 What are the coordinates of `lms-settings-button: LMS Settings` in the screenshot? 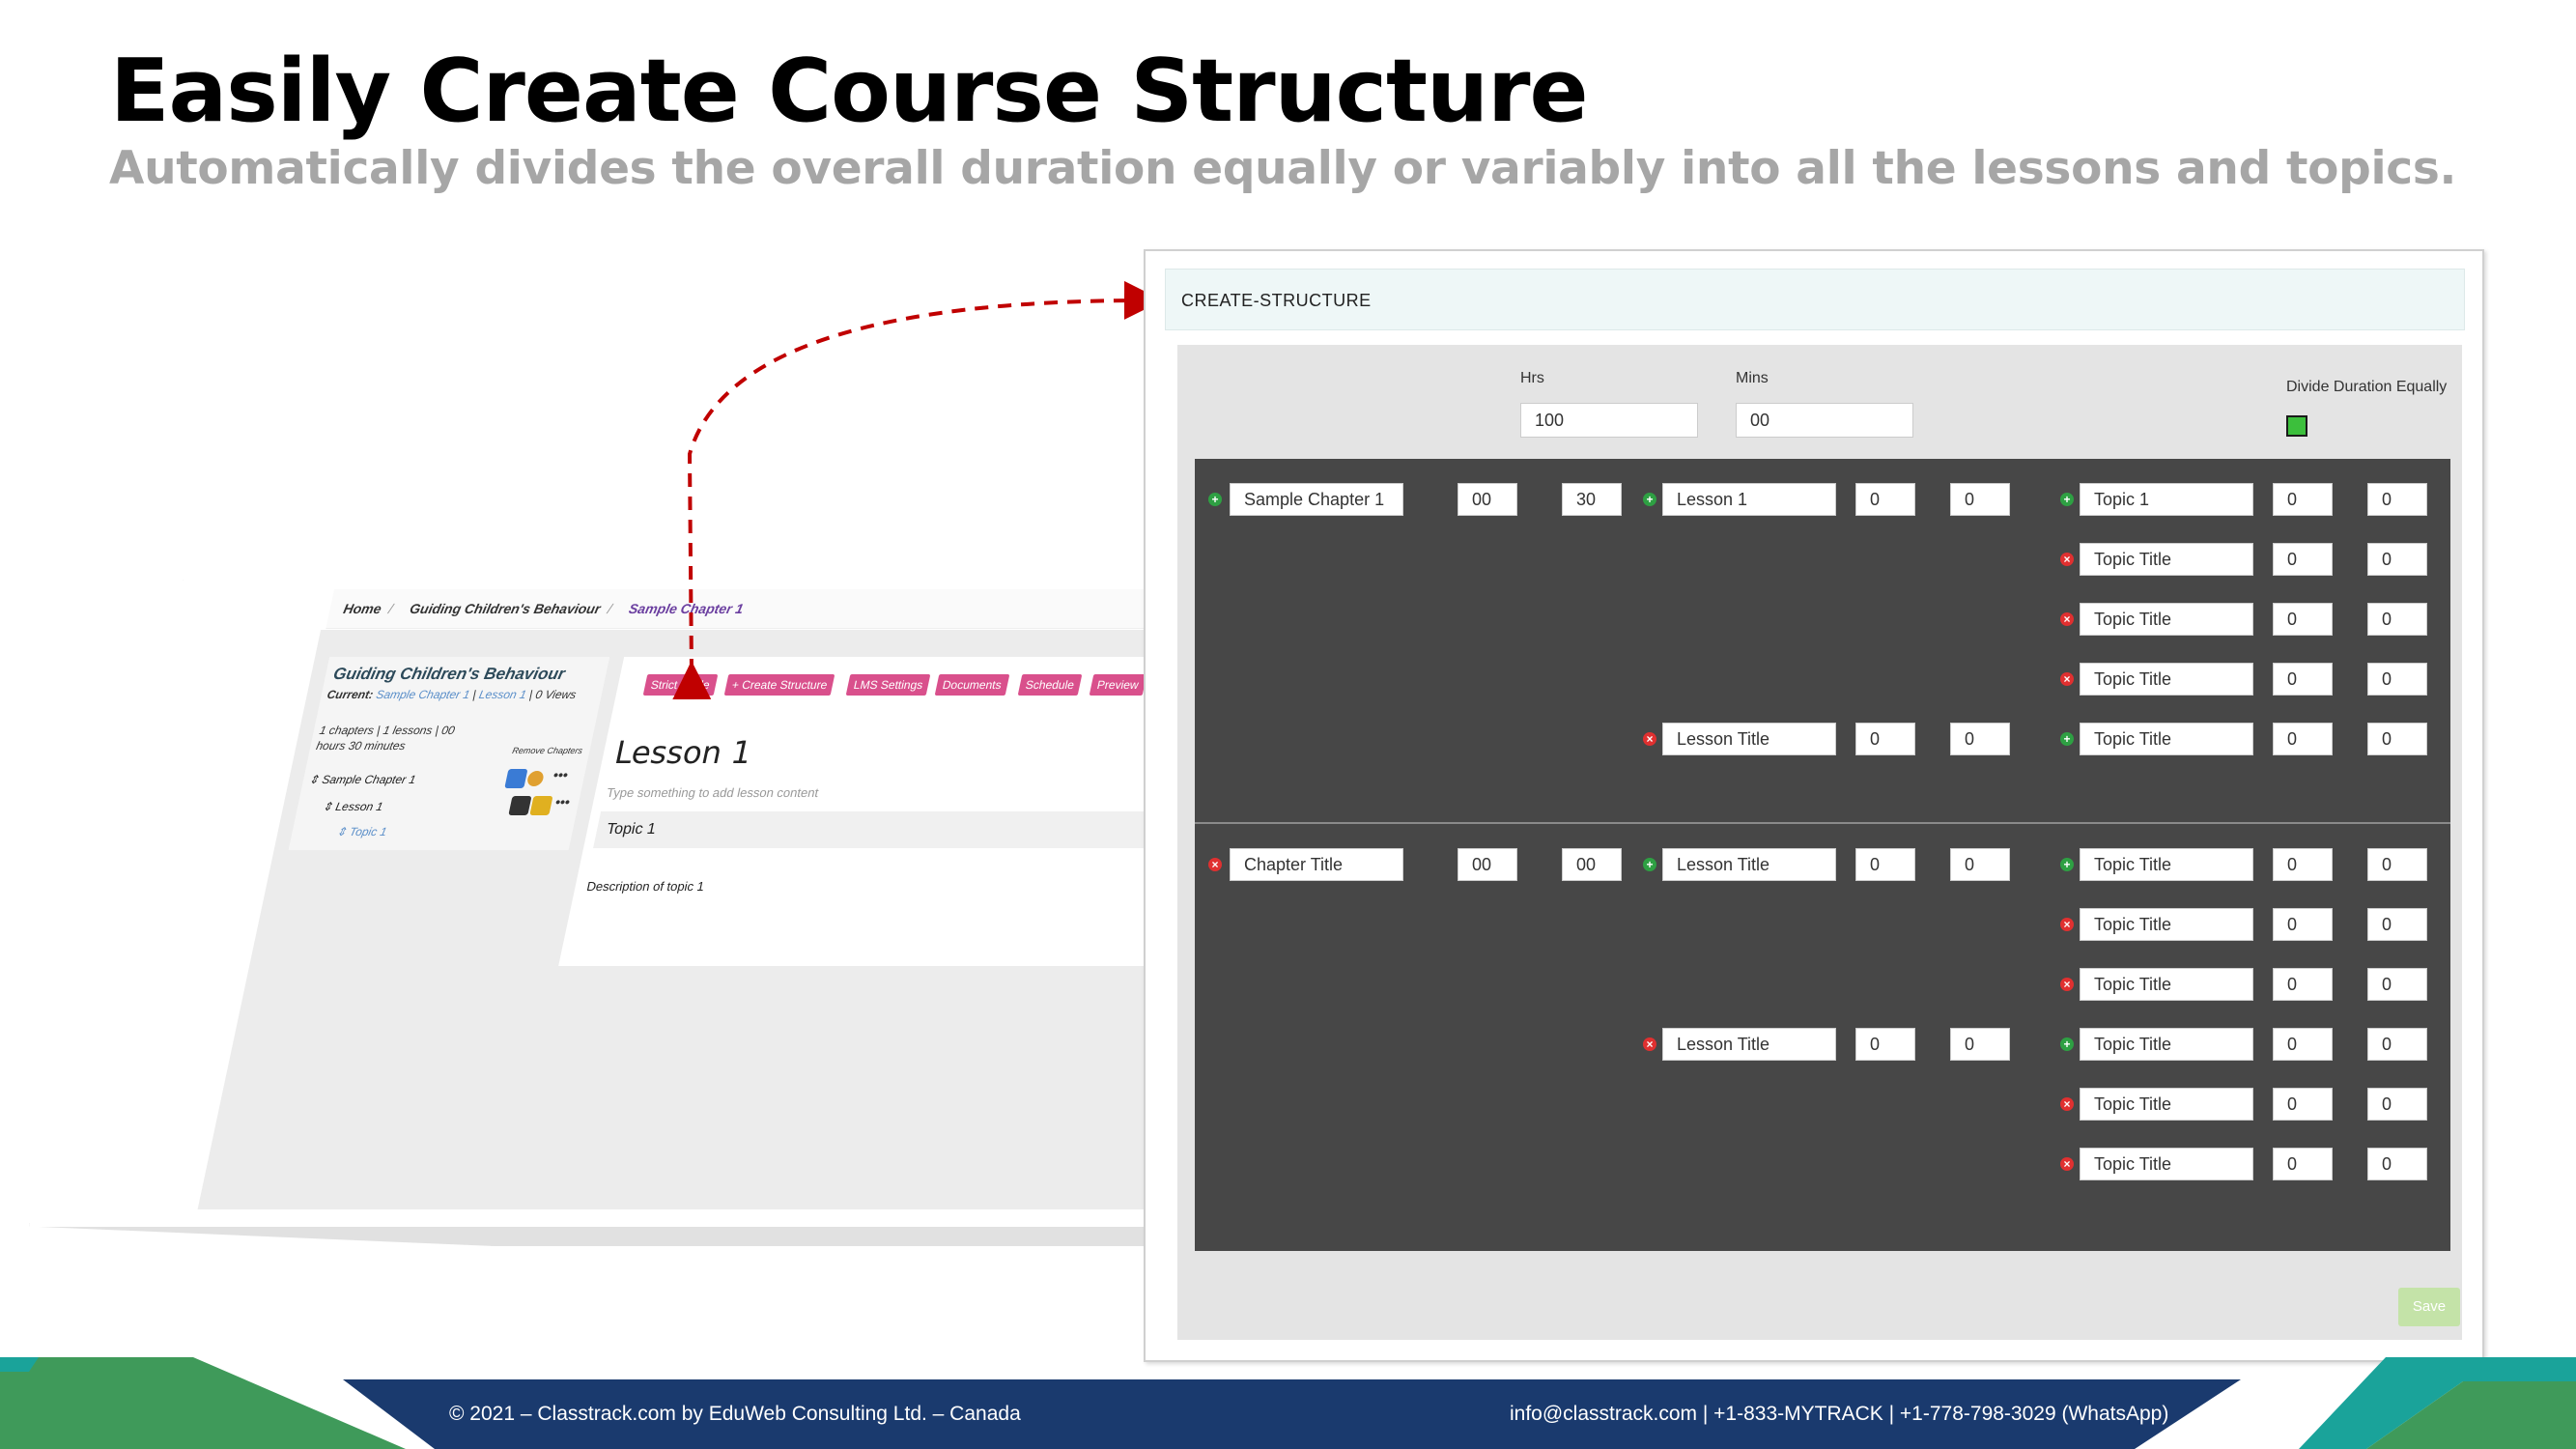 It's located at (888, 685).